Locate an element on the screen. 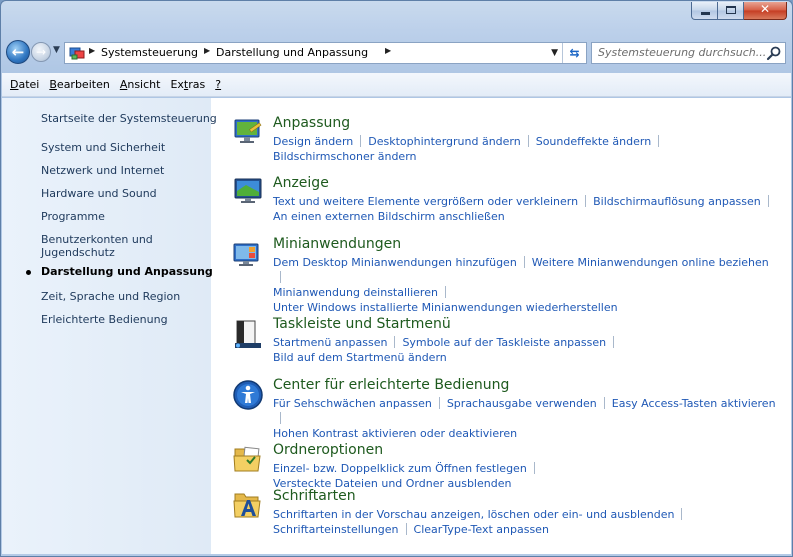 The image size is (793, 557). category-title: Taskleiste und Startmenü is located at coordinates (362, 324).